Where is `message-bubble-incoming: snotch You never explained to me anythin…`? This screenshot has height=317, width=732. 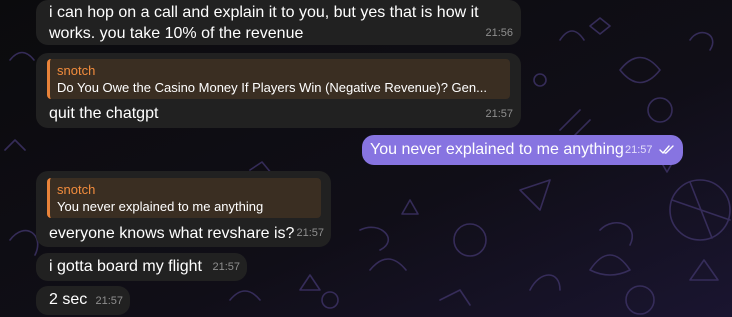 message-bubble-incoming: snotch You never explained to me anythin… is located at coordinates (183, 209).